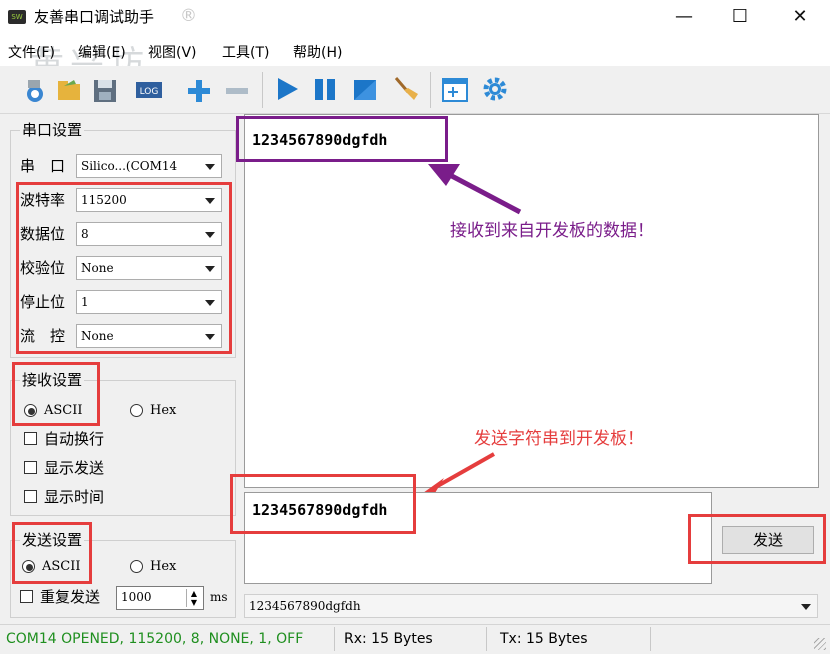 The image size is (830, 654). Describe the element at coordinates (684, 18) in the screenshot. I see `minimize-button: —` at that location.